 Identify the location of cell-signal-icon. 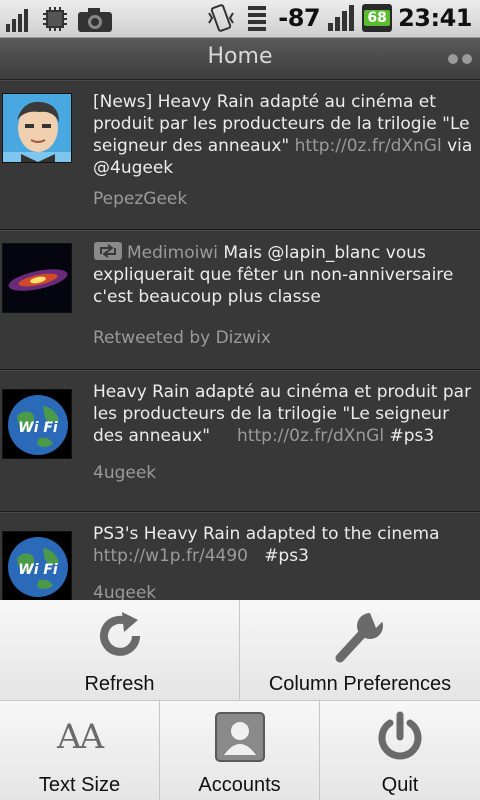
(341, 18).